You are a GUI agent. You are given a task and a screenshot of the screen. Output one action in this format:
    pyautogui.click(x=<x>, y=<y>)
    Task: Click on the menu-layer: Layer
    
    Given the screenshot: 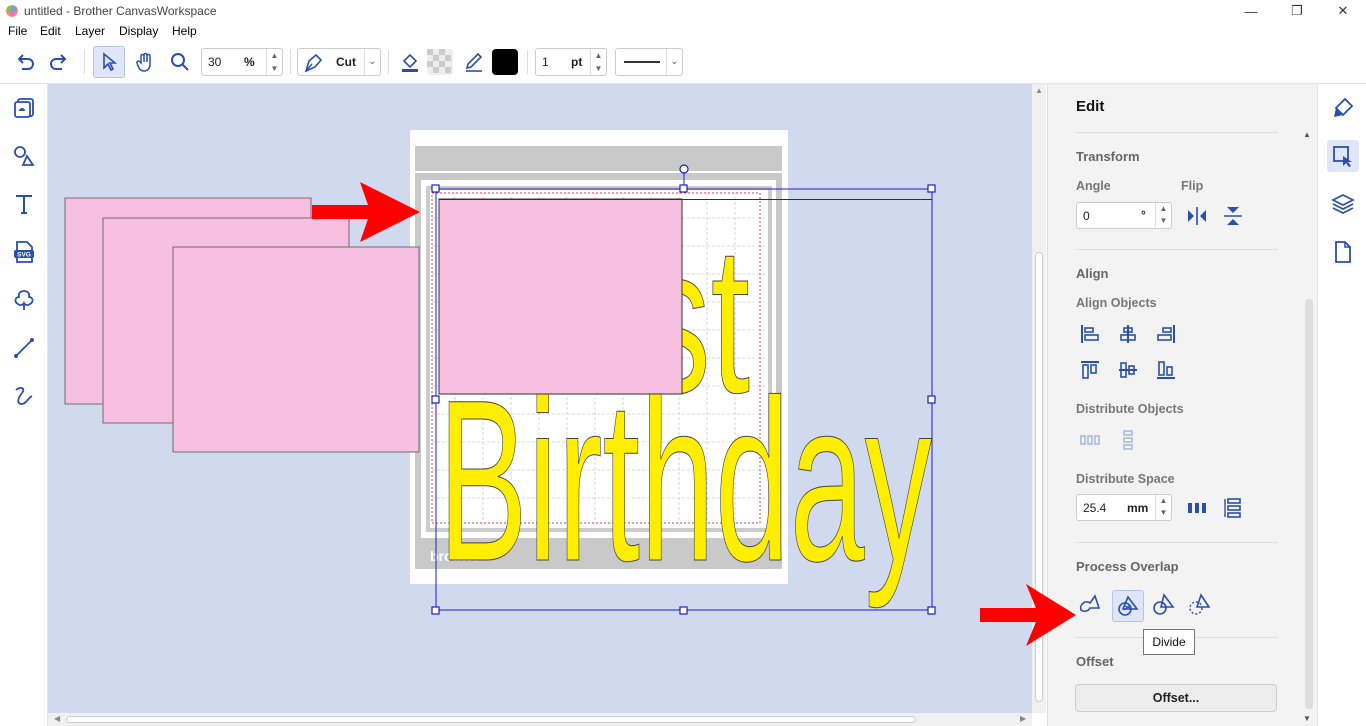 What is the action you would take?
    pyautogui.click(x=90, y=31)
    